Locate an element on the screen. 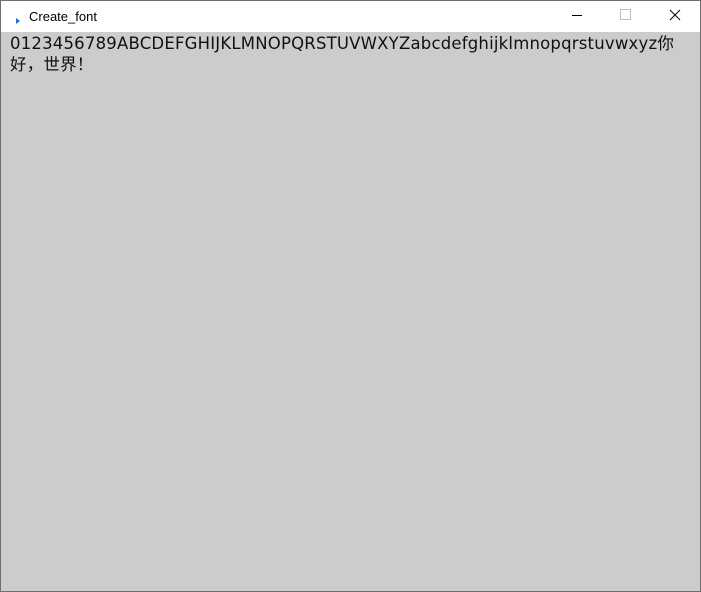 The width and height of the screenshot is (701, 592). maximize-button is located at coordinates (626, 16).